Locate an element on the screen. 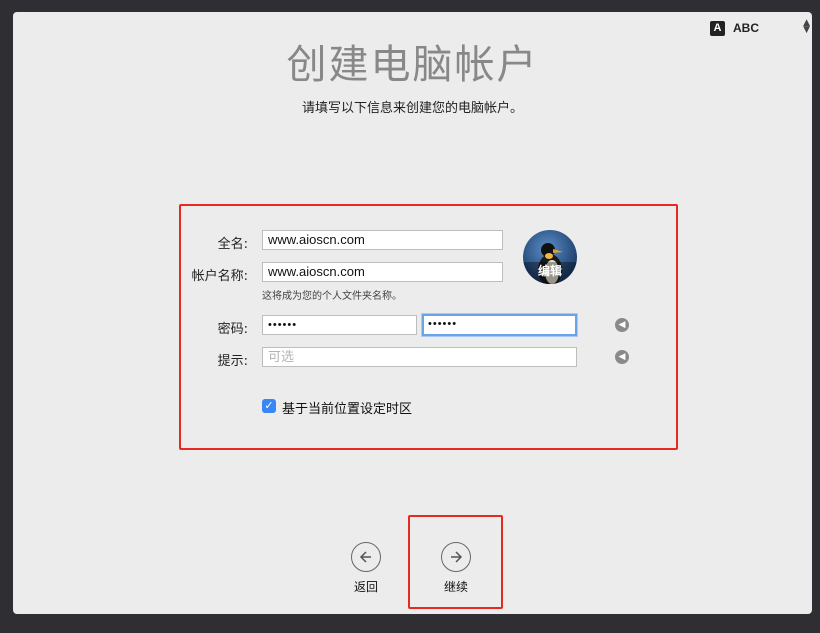 The width and height of the screenshot is (820, 633). avatar-edit-label: 编辑 is located at coordinates (550, 273).